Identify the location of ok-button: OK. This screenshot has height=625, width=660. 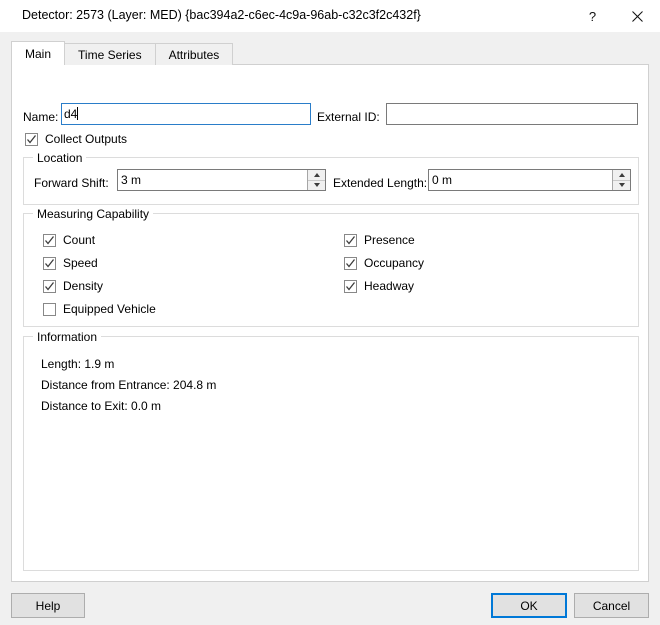
(529, 605).